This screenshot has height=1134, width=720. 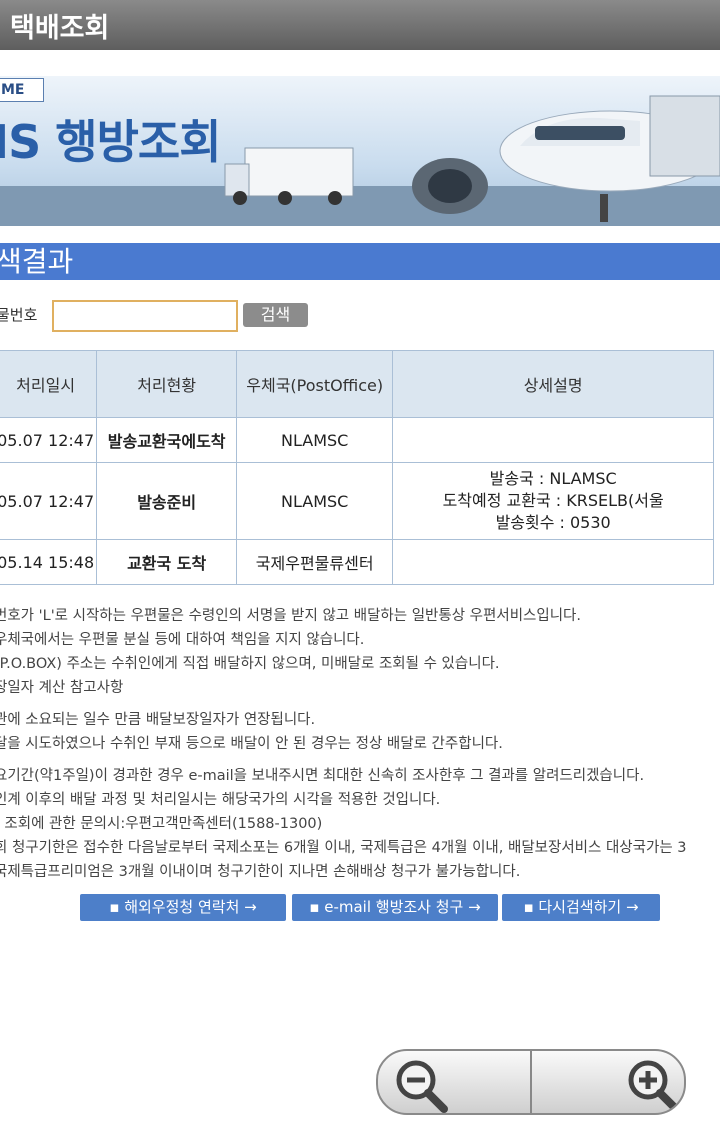 I want to click on table-header-row: 처리일시 처리현황 우체국(PostOffice) 상세설명, so click(x=357, y=384).